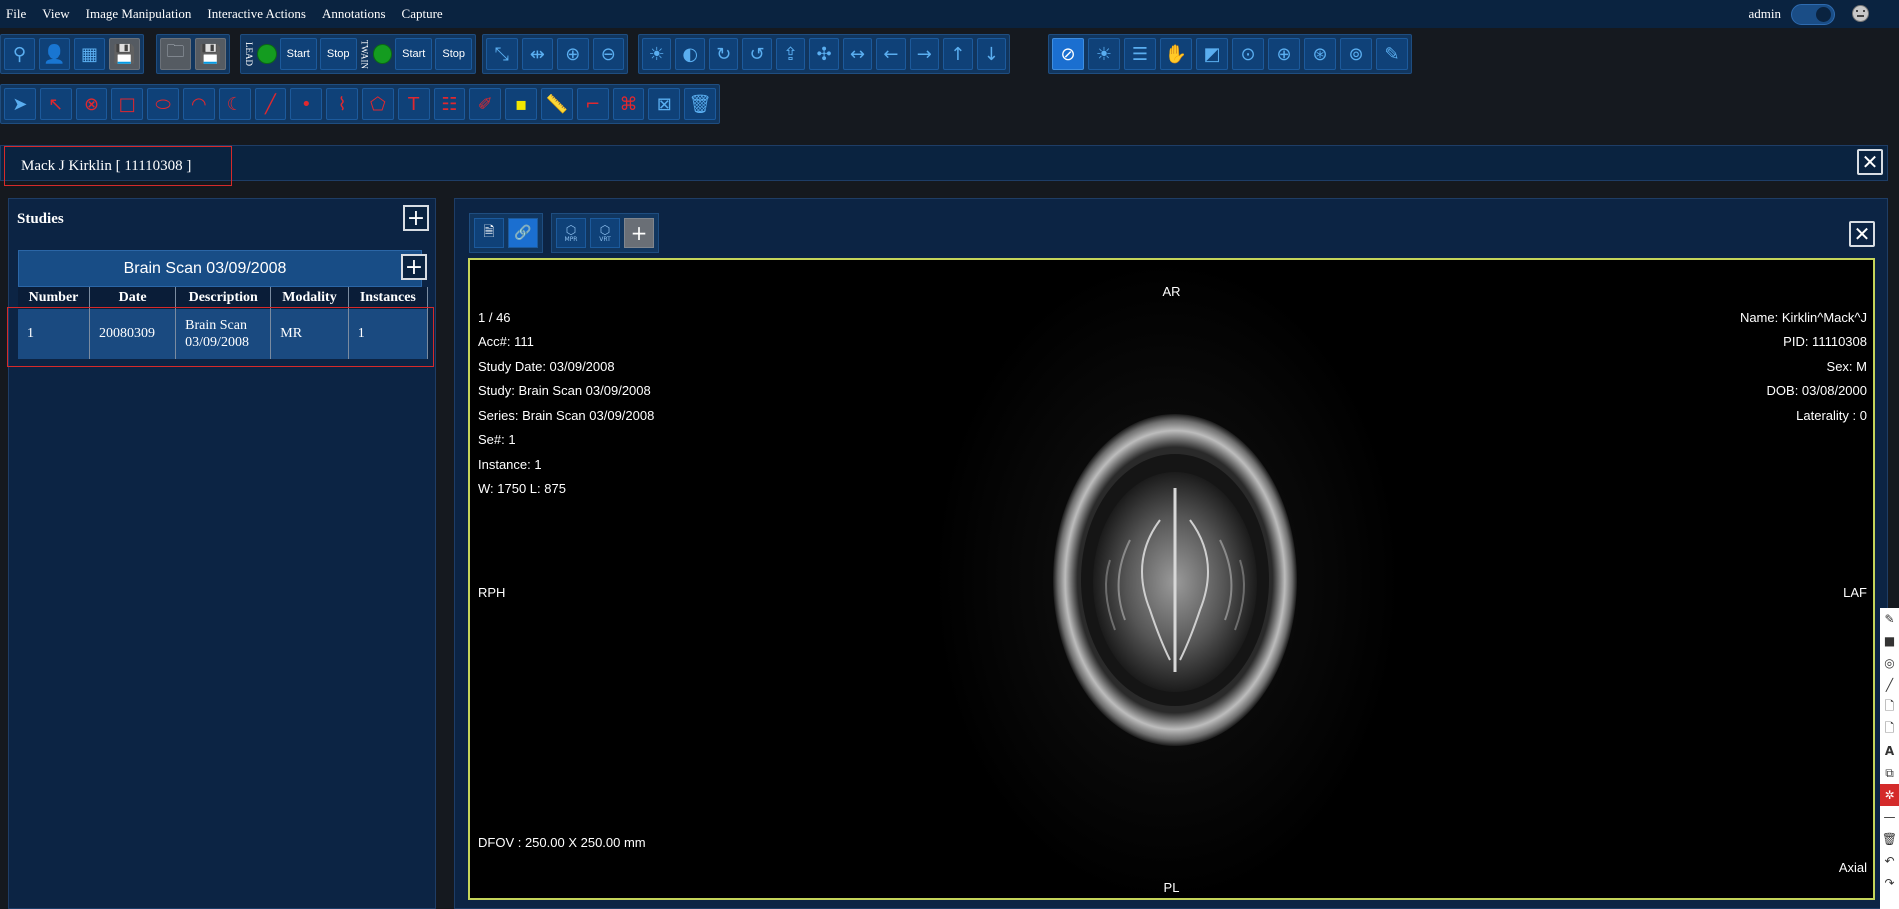  What do you see at coordinates (377, 104) in the screenshot?
I see `polygon-icon: ⬠` at bounding box center [377, 104].